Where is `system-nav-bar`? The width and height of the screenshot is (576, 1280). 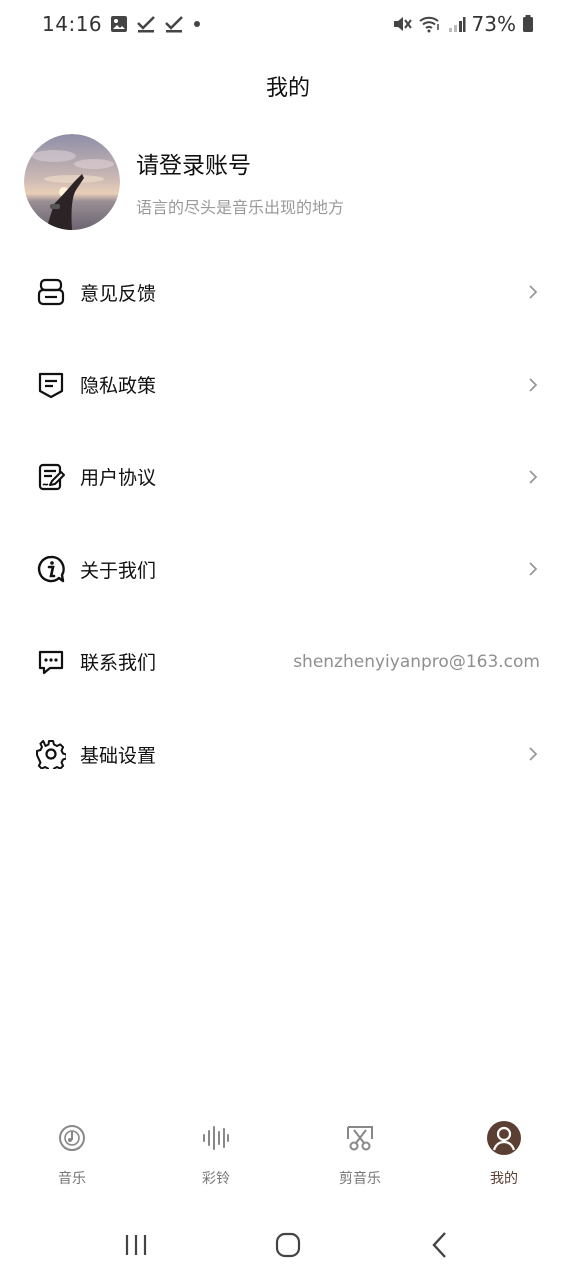 system-nav-bar is located at coordinates (288, 1247).